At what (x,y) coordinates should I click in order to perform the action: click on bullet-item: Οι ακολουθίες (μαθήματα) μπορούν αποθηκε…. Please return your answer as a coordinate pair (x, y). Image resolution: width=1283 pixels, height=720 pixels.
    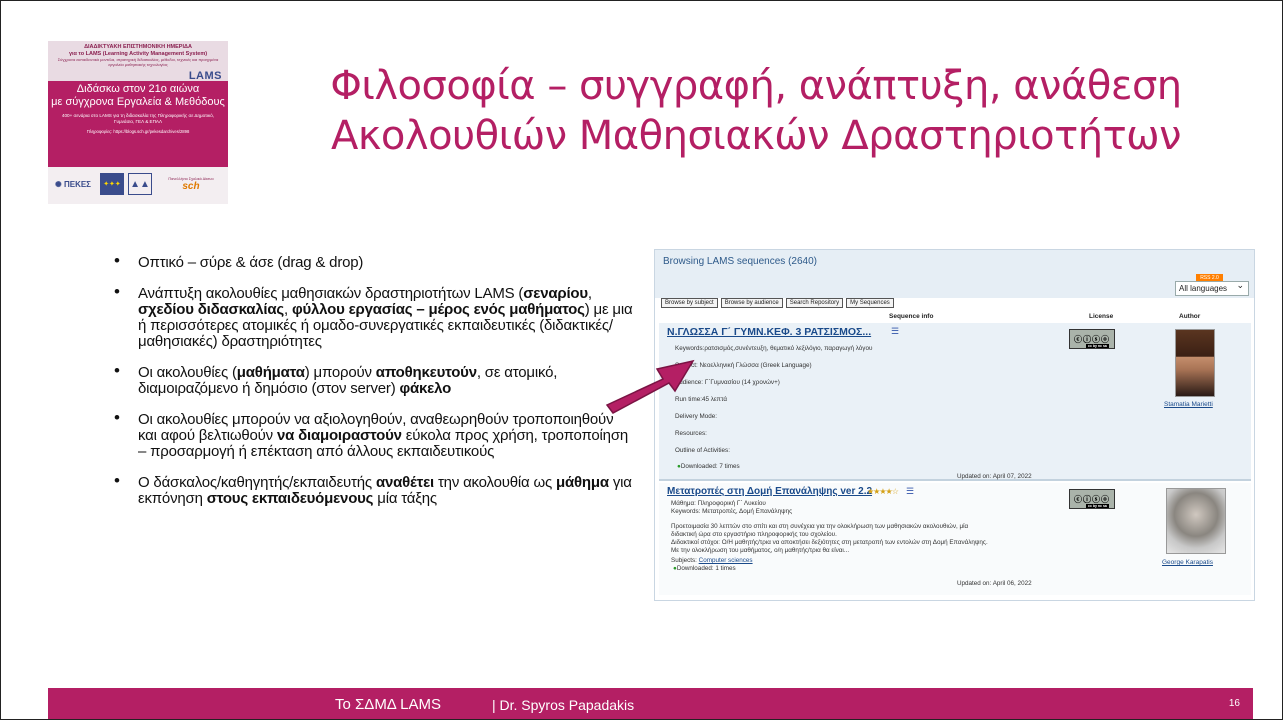
    Looking at the image, I should click on (374, 380).